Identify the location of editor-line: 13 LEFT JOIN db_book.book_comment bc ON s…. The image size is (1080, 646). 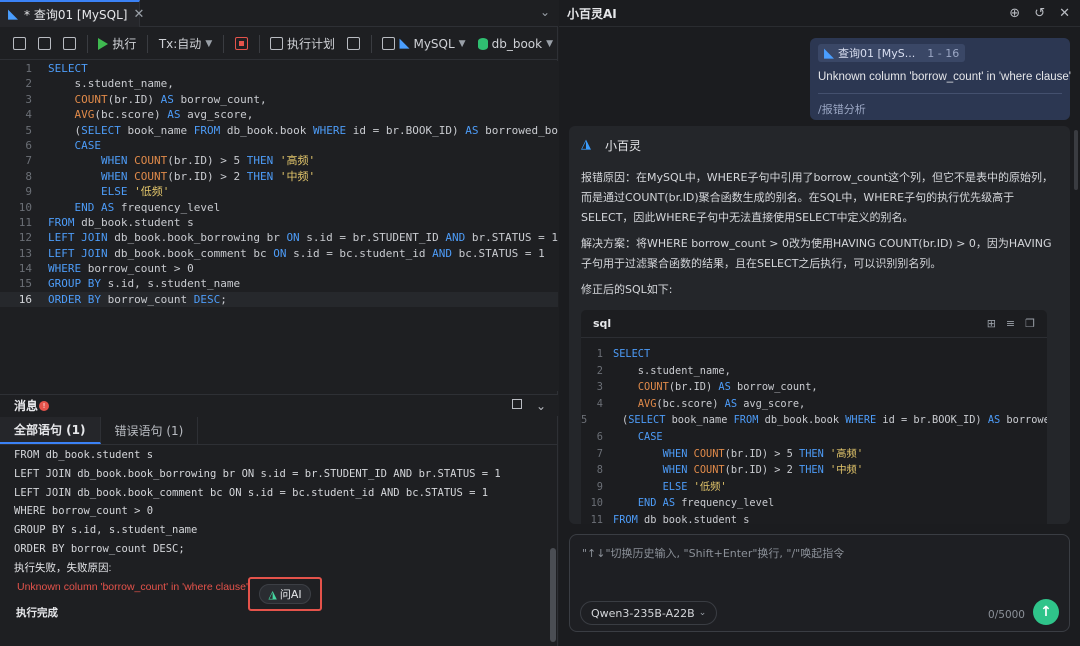
(279, 253).